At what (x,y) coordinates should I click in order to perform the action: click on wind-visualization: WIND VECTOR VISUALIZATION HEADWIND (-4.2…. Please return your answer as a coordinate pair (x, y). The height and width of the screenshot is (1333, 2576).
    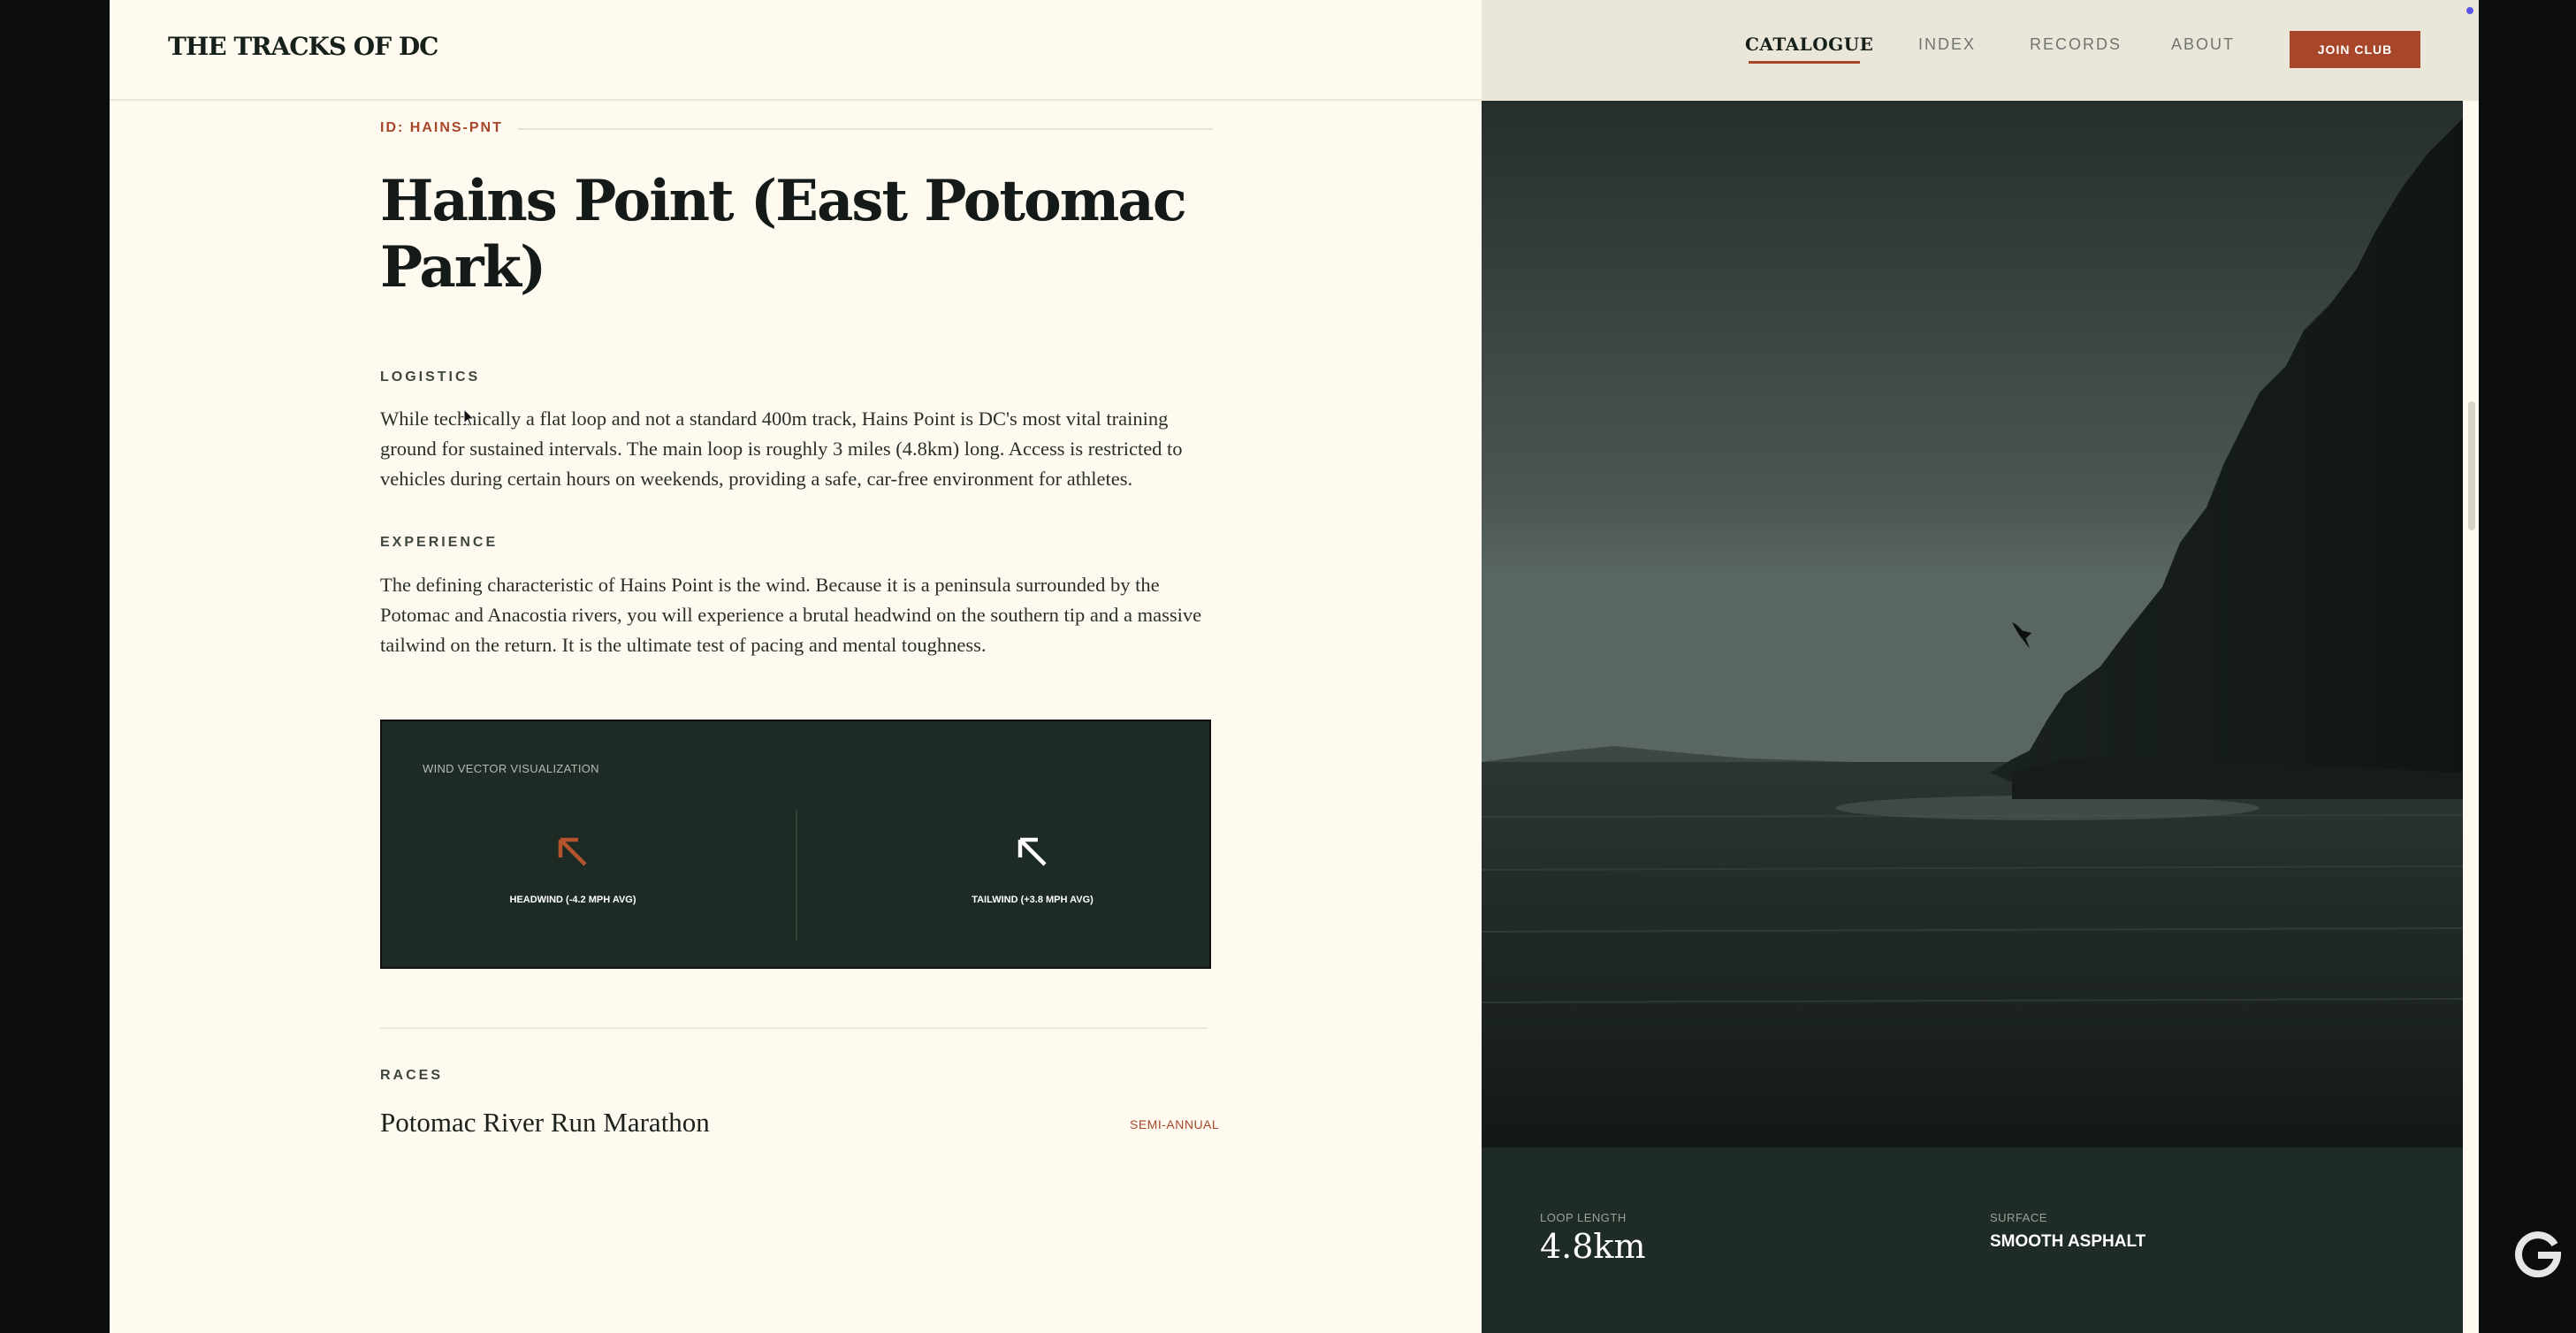
    Looking at the image, I should click on (795, 845).